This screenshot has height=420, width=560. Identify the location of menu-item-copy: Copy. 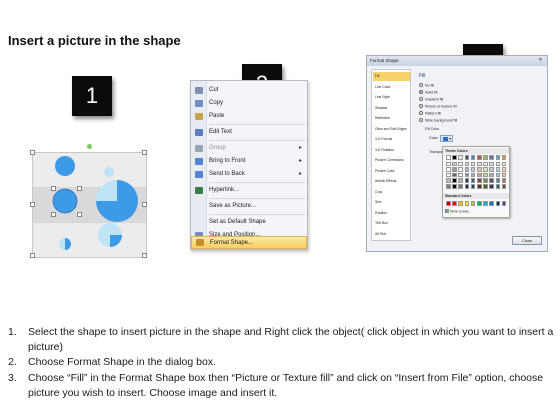
(249, 103).